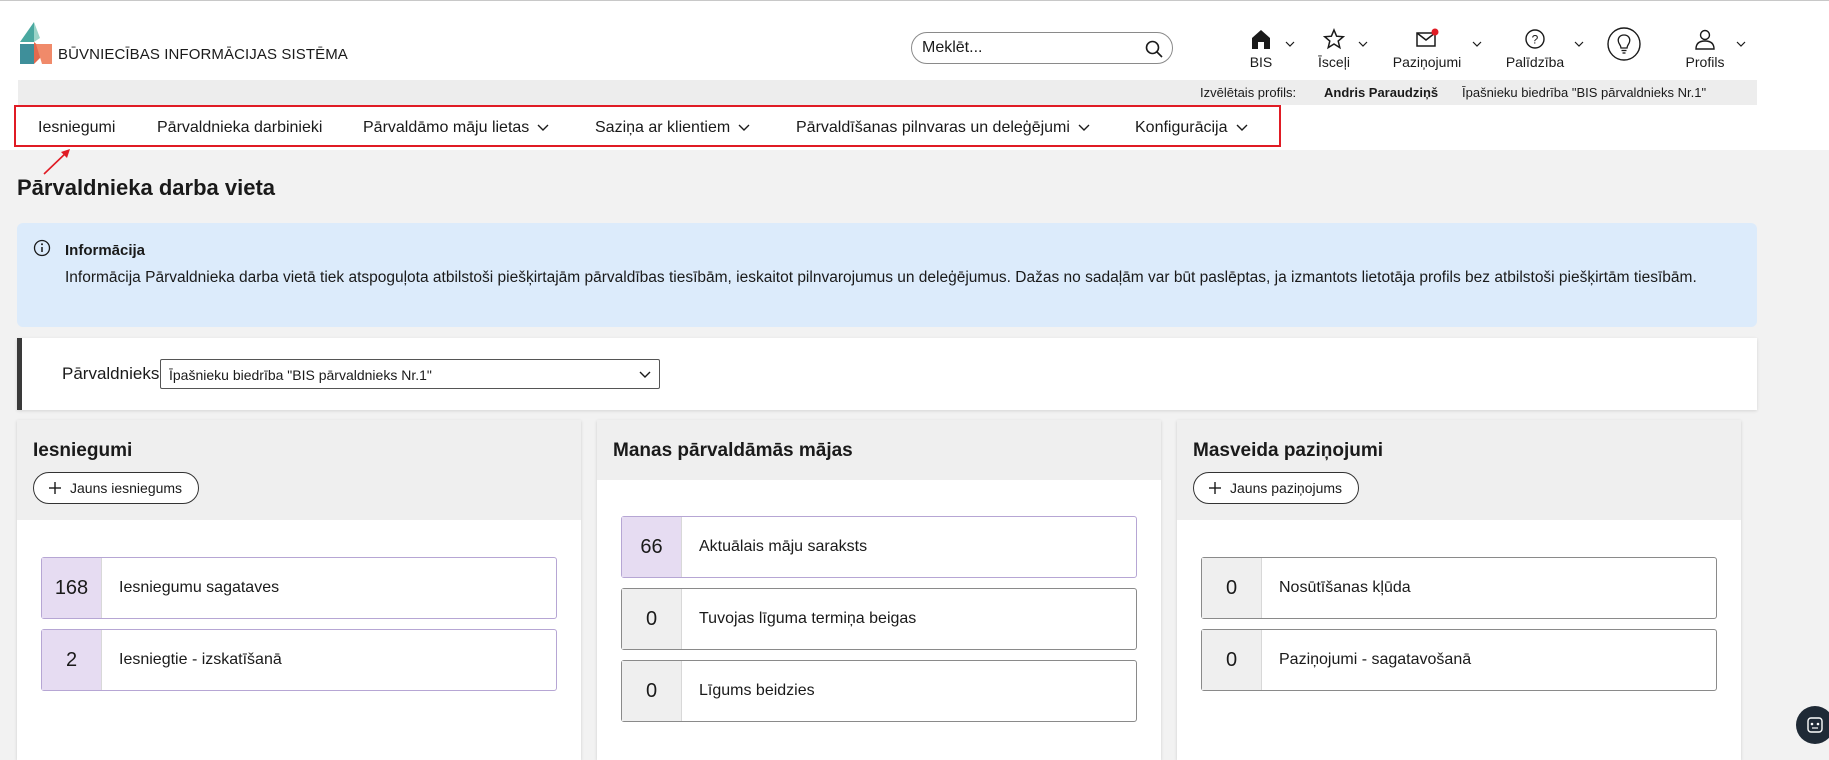 The width and height of the screenshot is (1829, 760). I want to click on manager-selector-label: Pārvaldnieks, so click(111, 373).